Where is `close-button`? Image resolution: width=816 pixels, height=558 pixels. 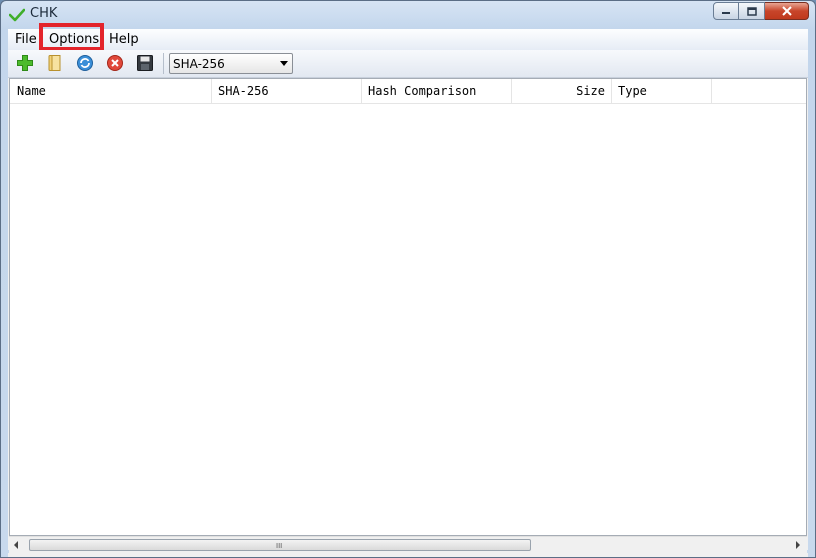 close-button is located at coordinates (787, 11).